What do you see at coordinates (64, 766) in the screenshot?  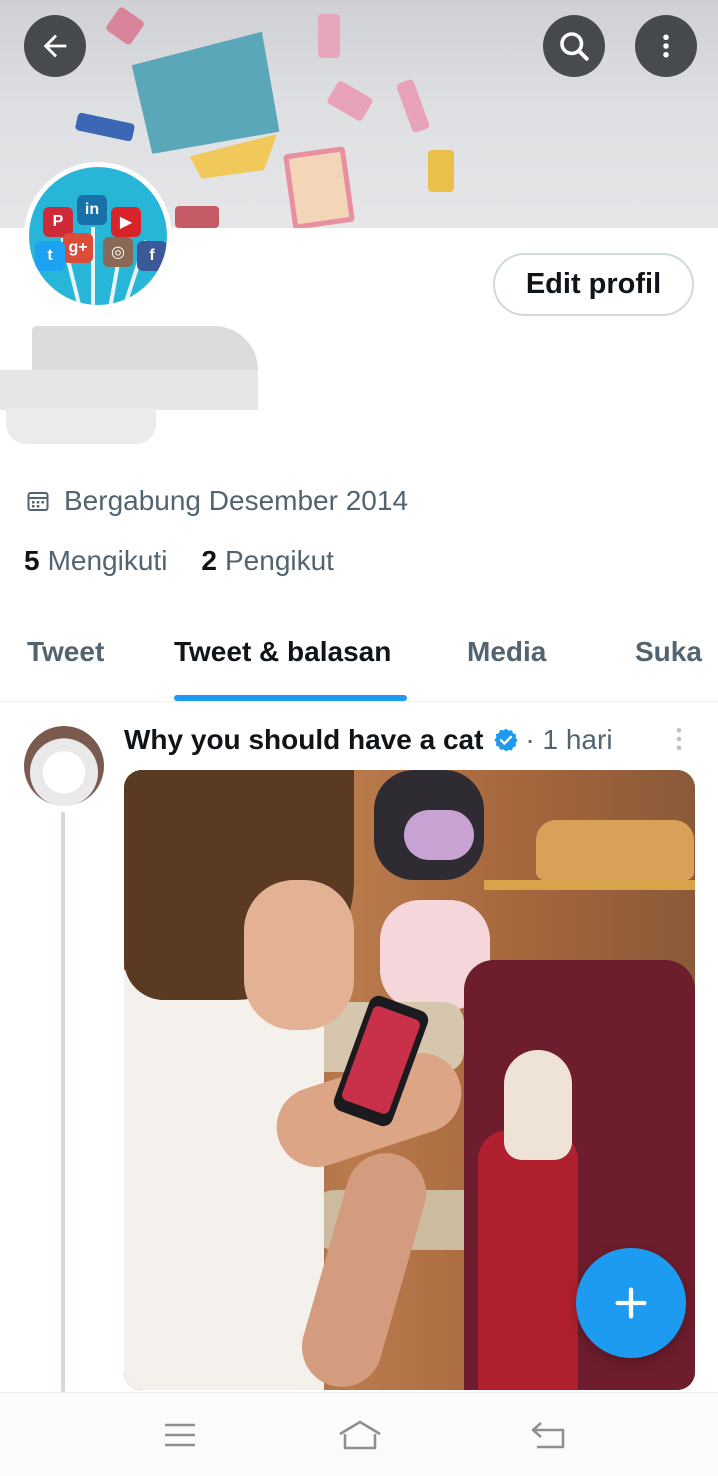 I see `tweet-author-avatar` at bounding box center [64, 766].